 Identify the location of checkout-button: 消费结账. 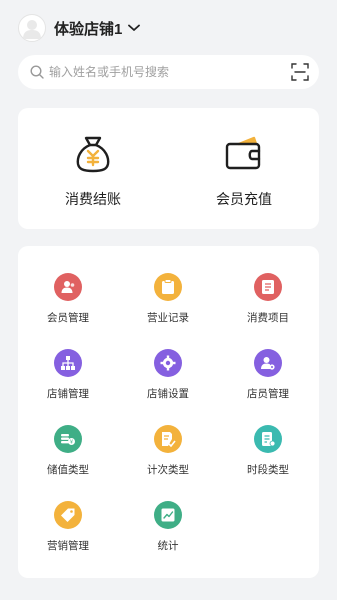
(93, 168).